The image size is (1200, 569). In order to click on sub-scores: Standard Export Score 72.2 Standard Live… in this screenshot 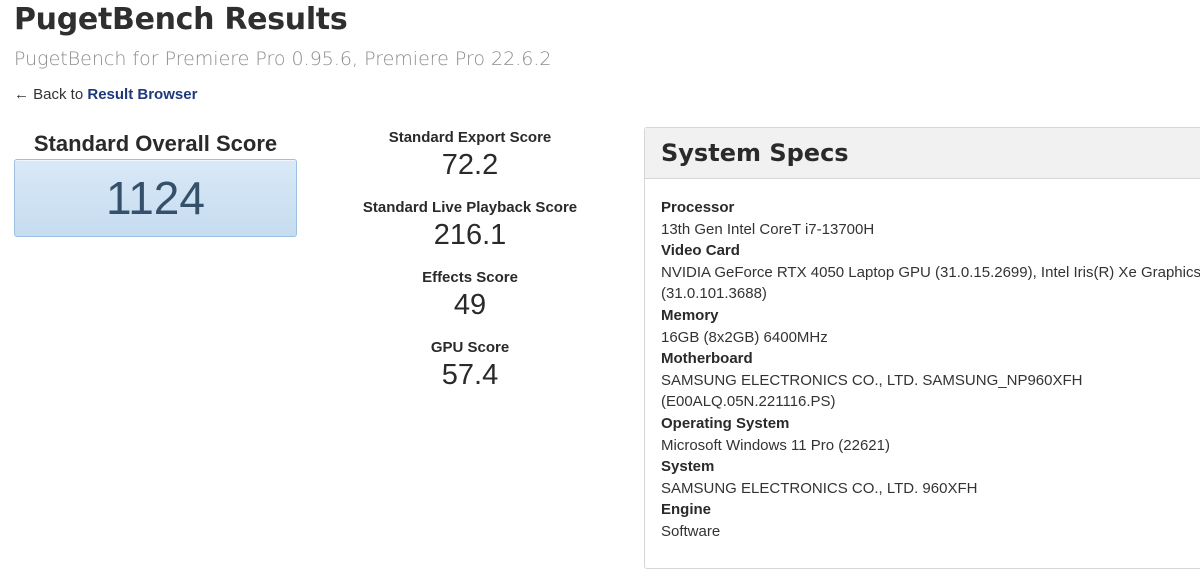, I will do `click(470, 268)`.